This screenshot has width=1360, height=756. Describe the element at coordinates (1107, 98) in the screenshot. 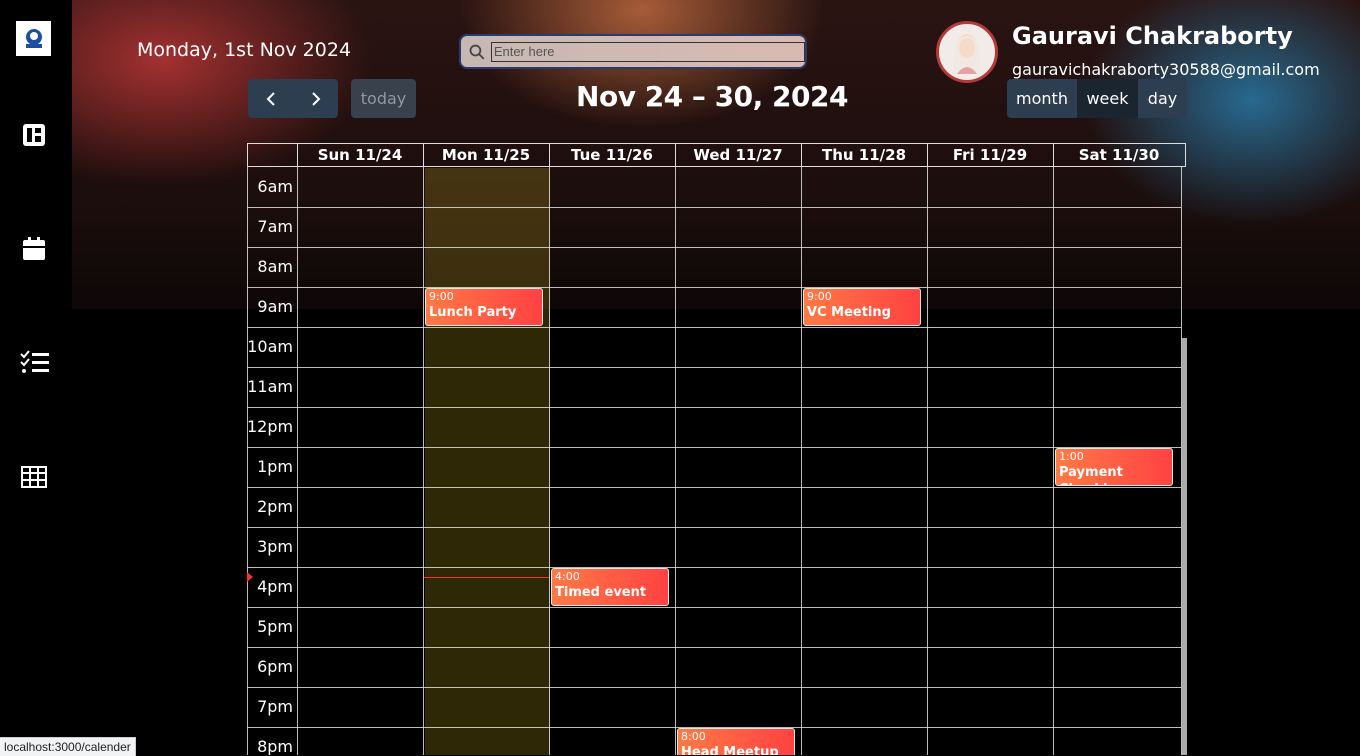

I see `week-view-button: week` at that location.